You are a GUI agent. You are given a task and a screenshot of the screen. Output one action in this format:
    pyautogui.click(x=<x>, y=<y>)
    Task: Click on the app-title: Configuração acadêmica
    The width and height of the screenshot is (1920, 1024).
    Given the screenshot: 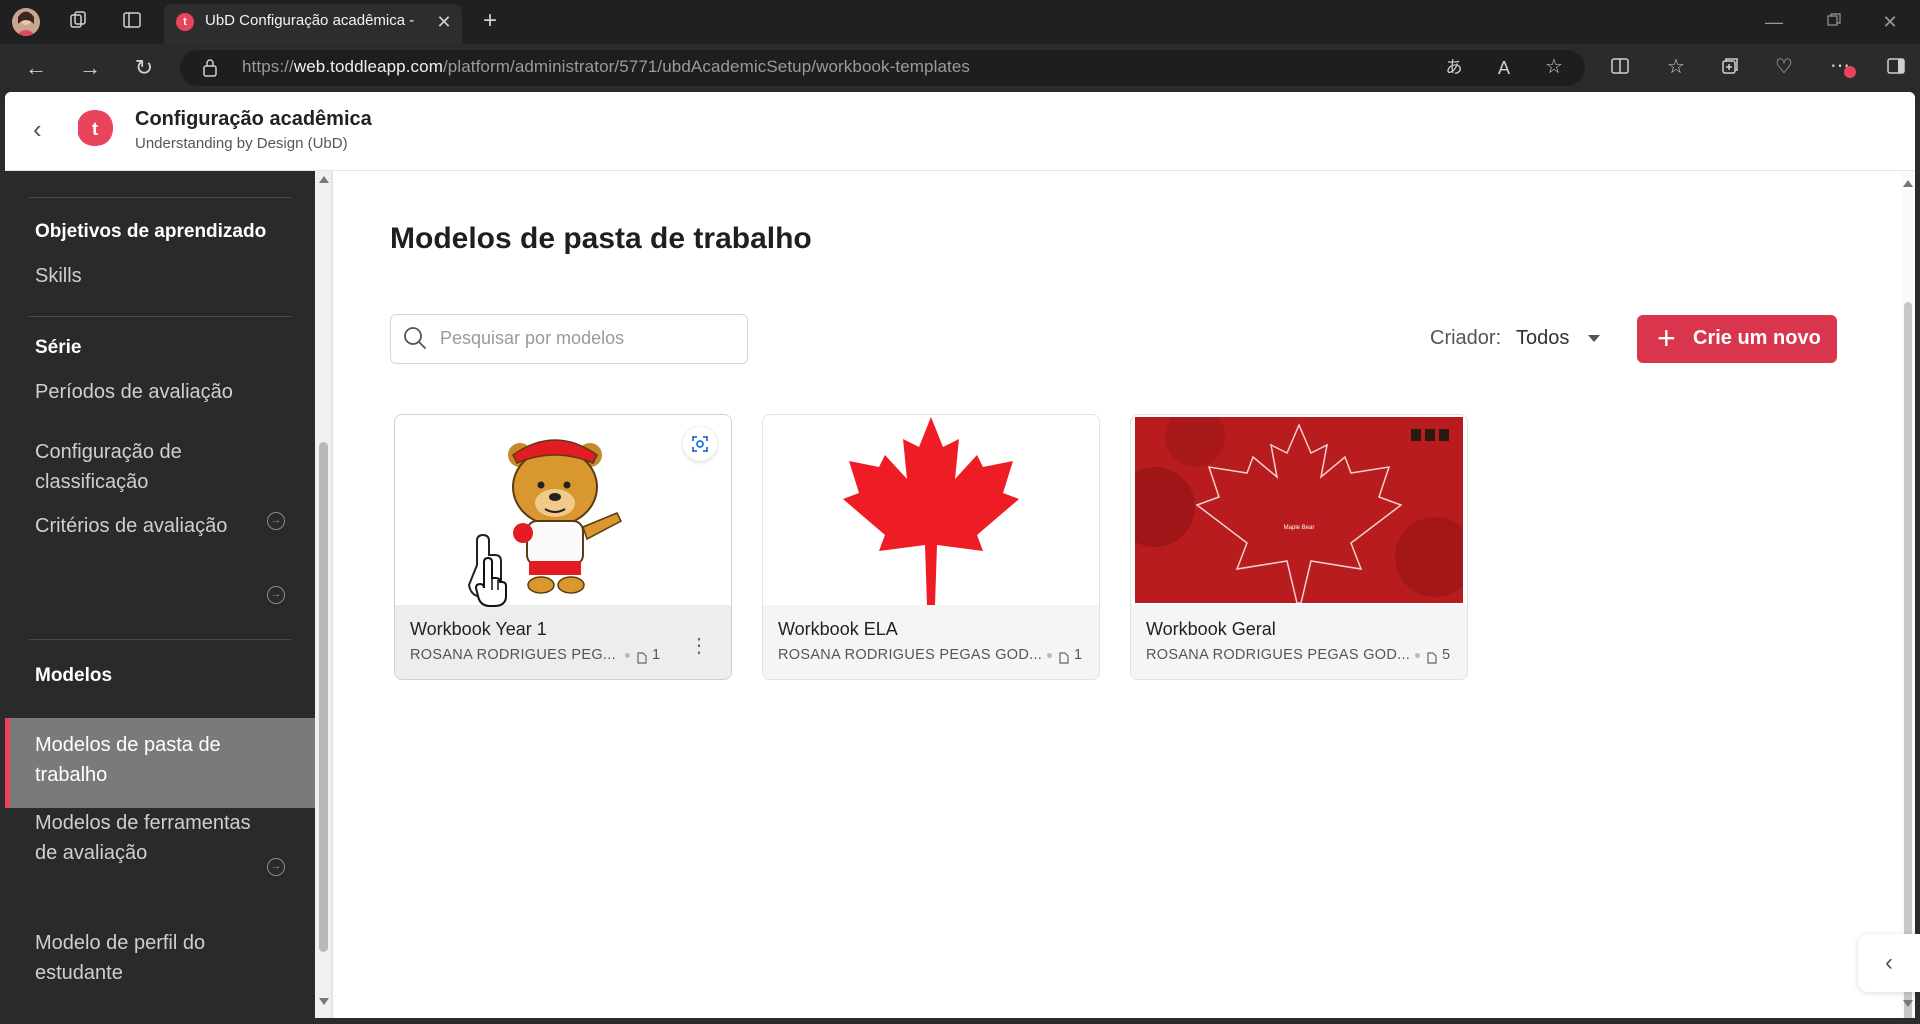 What is the action you would take?
    pyautogui.click(x=253, y=119)
    